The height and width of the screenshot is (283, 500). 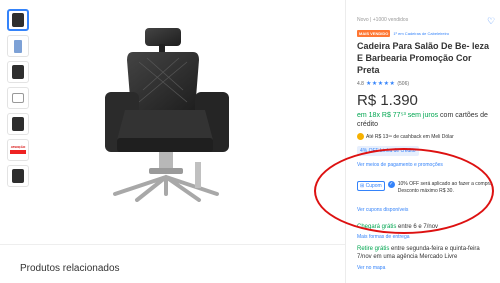 What do you see at coordinates (373, 249) in the screenshot?
I see `pickup-green-text: Retire grátis` at bounding box center [373, 249].